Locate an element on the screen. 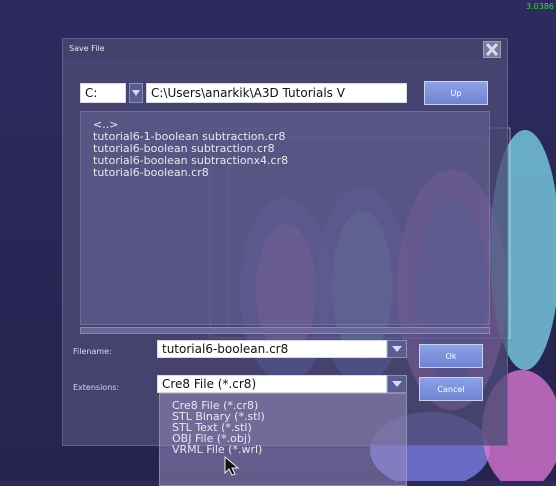 This screenshot has width=556, height=486. fps-counter: 3.0386 is located at coordinates (540, 6).